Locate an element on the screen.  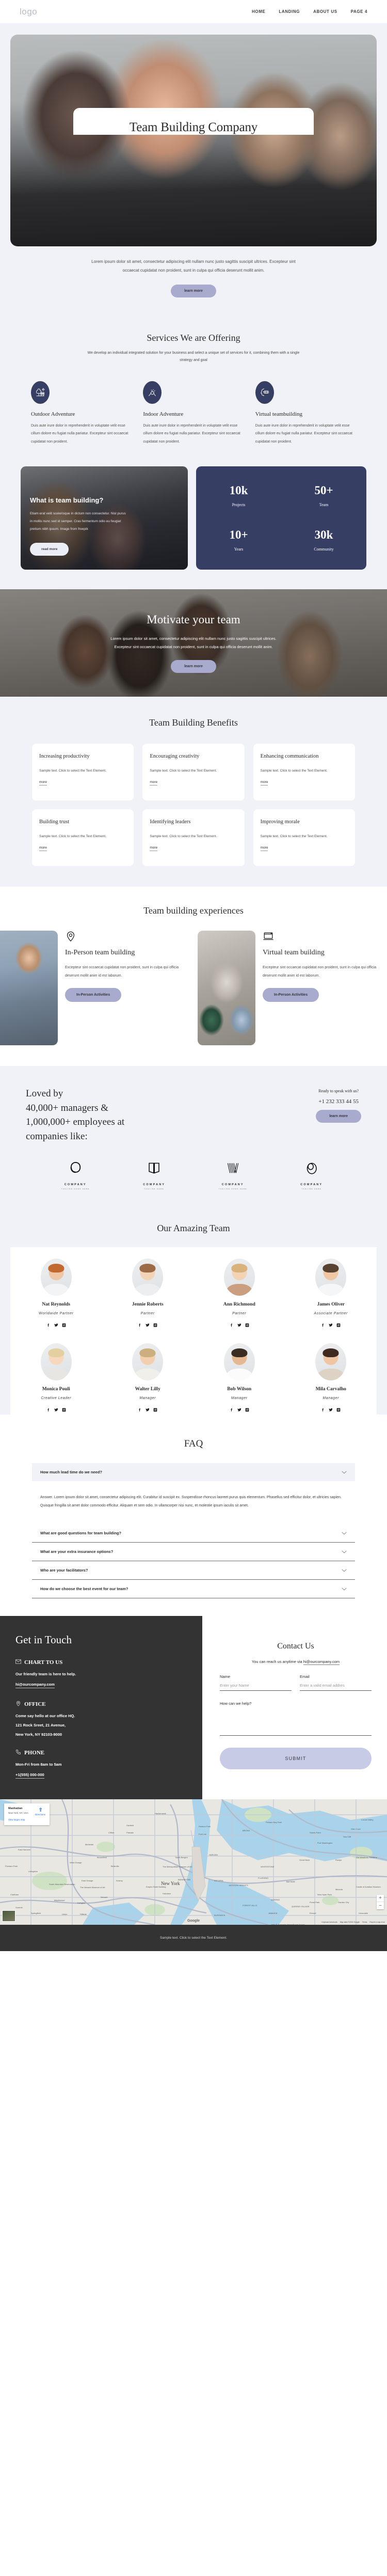
map-attribution-item: Keyboard shortcuts is located at coordinates (329, 1922).